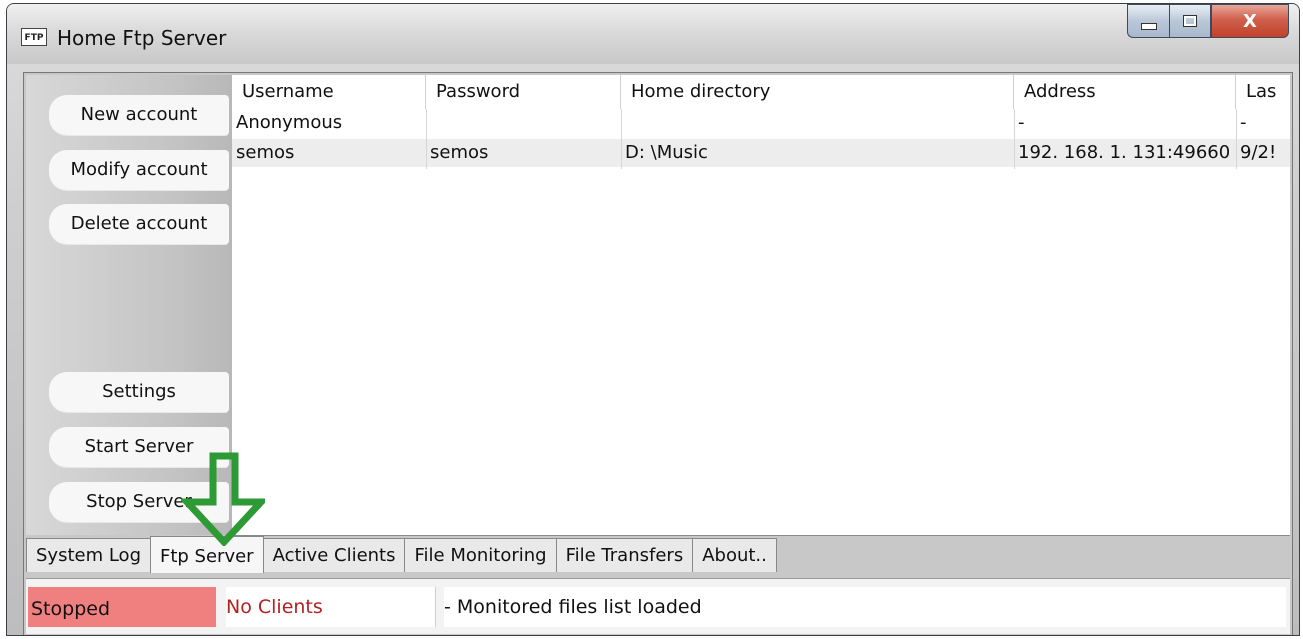 The image size is (1303, 639). Describe the element at coordinates (1258, 152) in the screenshot. I see `cell-last: 9/2!` at that location.